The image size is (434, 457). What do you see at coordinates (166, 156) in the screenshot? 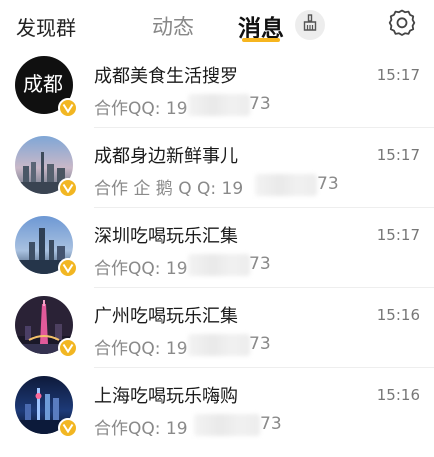
I see `chat-name: 成都身边新鲜事儿` at bounding box center [166, 156].